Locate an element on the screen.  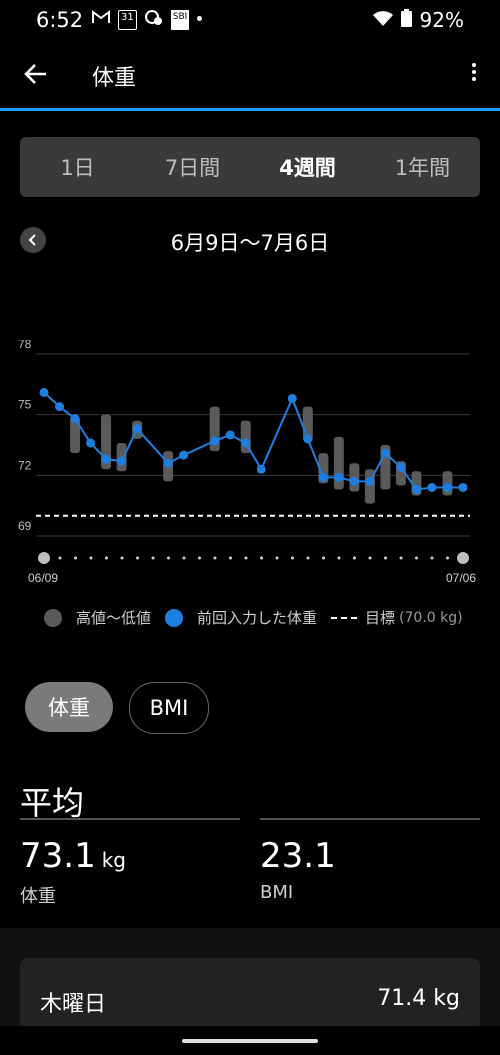
legend-range: 高値〜低値 is located at coordinates (97, 617).